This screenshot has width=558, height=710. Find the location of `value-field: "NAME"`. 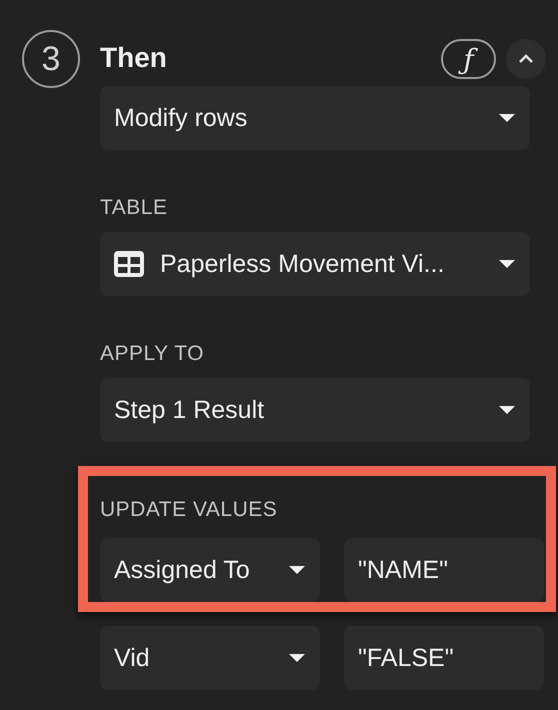

value-field: "NAME" is located at coordinates (444, 570).